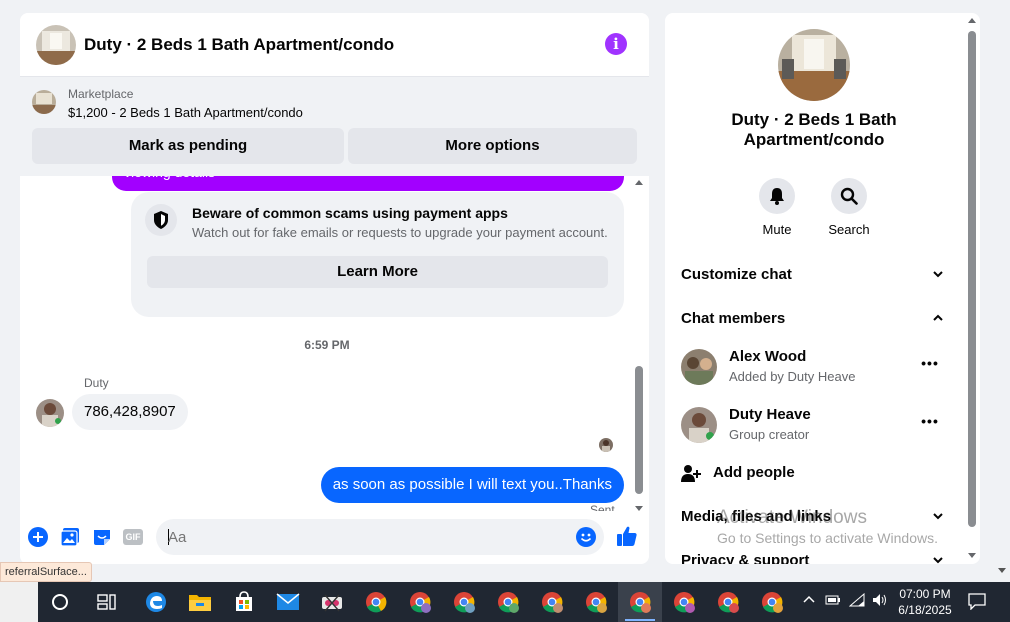 The height and width of the screenshot is (622, 1010). Describe the element at coordinates (185, 112) in the screenshot. I see `listing-title: $1,200 - 2 Beds 1 Bath Apartment/condo` at that location.